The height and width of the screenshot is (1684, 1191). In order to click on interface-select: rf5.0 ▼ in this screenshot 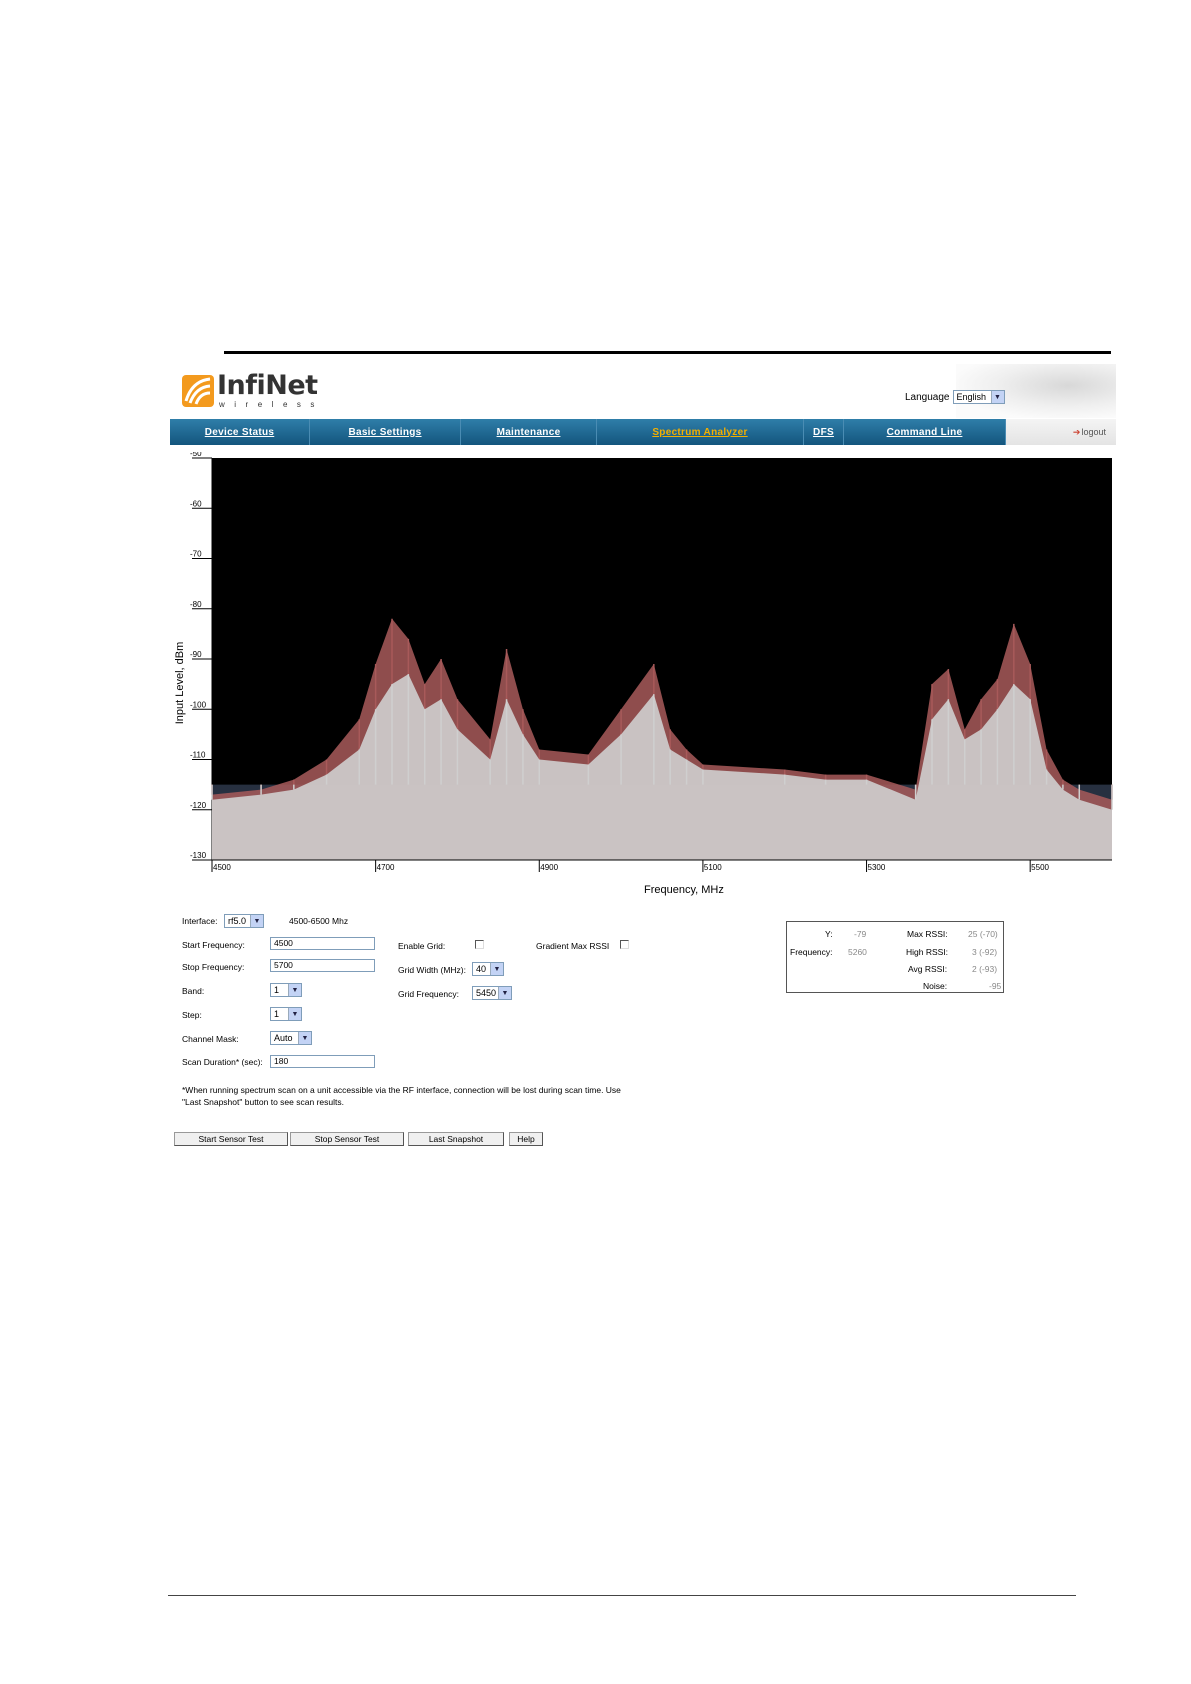, I will do `click(244, 921)`.